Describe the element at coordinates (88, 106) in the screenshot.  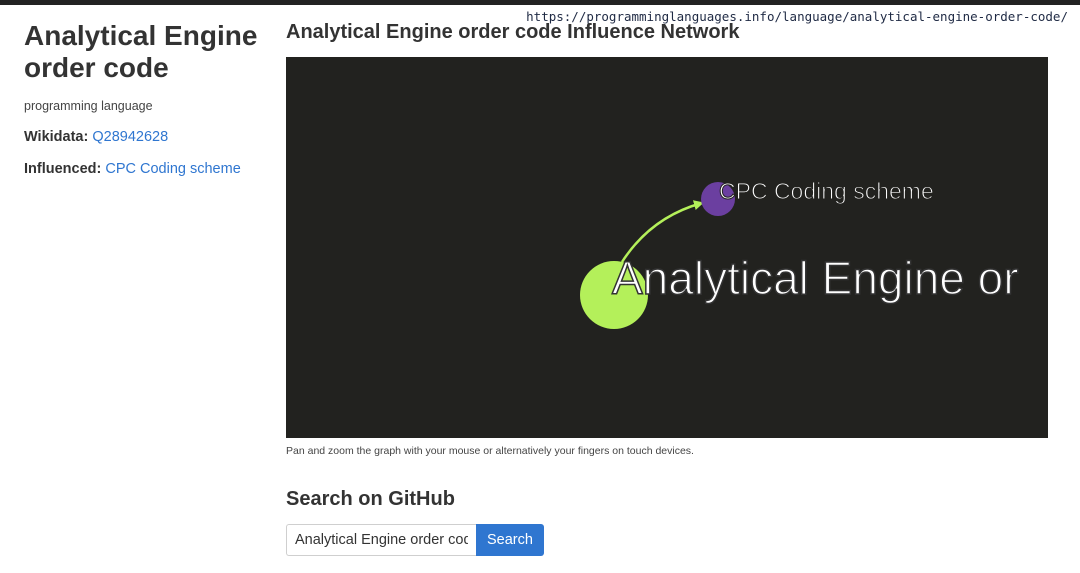
I see `language-type: programming language` at that location.